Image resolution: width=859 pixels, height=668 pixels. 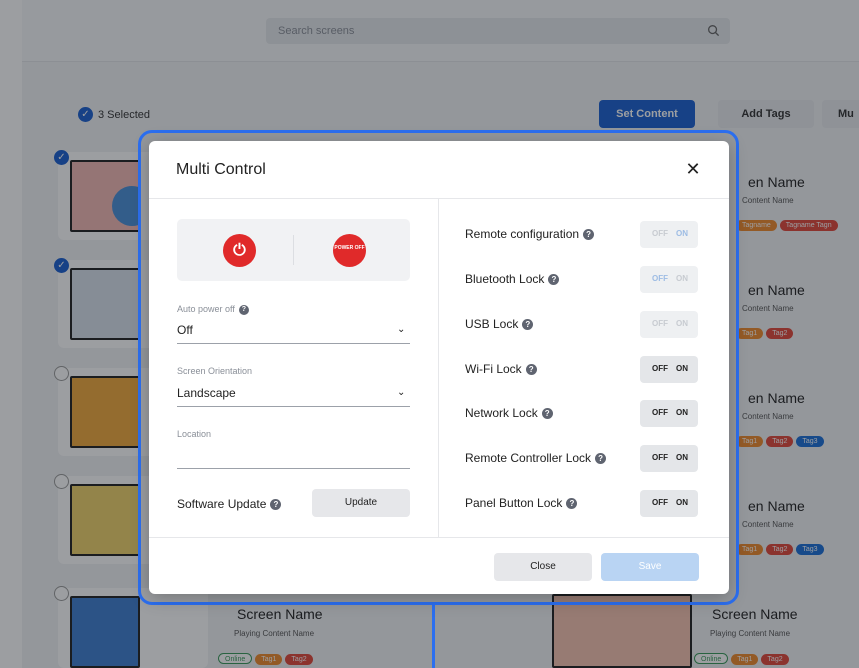 What do you see at coordinates (512, 279) in the screenshot?
I see `bluetooth-lock-label: Bluetooth Lock?` at bounding box center [512, 279].